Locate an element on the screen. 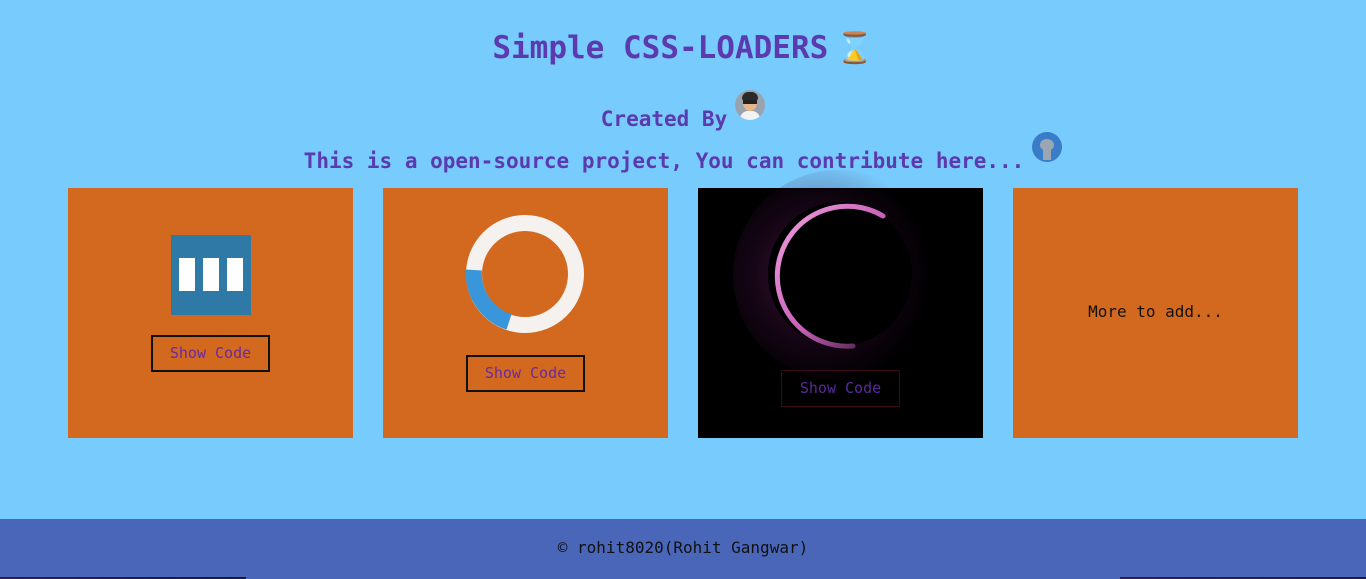 Image resolution: width=1366 pixels, height=579 pixels. ring-arc is located at coordinates (488, 299).